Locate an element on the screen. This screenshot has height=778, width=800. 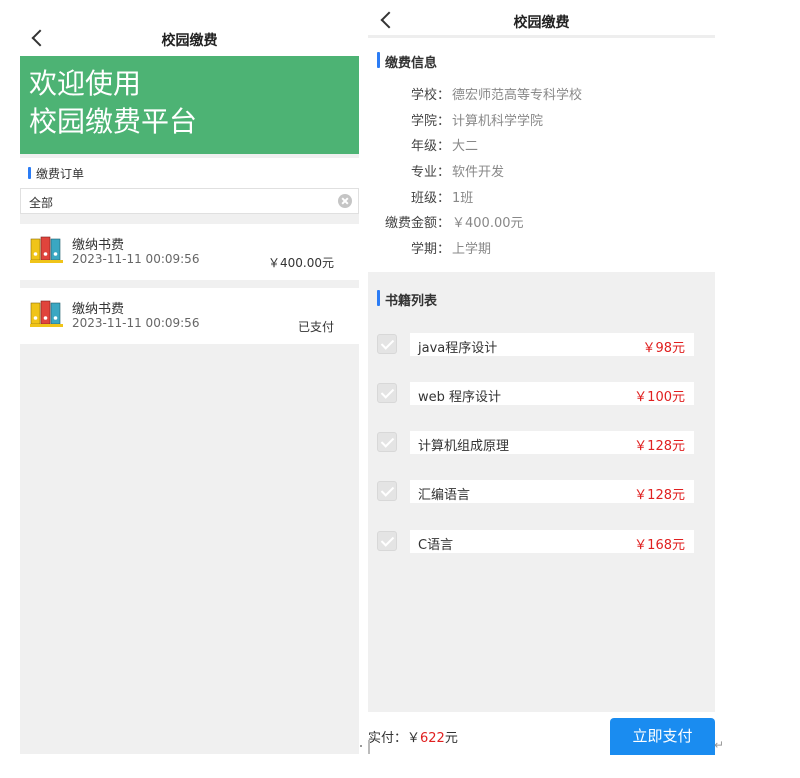
book-title: 汇编语言 is located at coordinates (444, 495).